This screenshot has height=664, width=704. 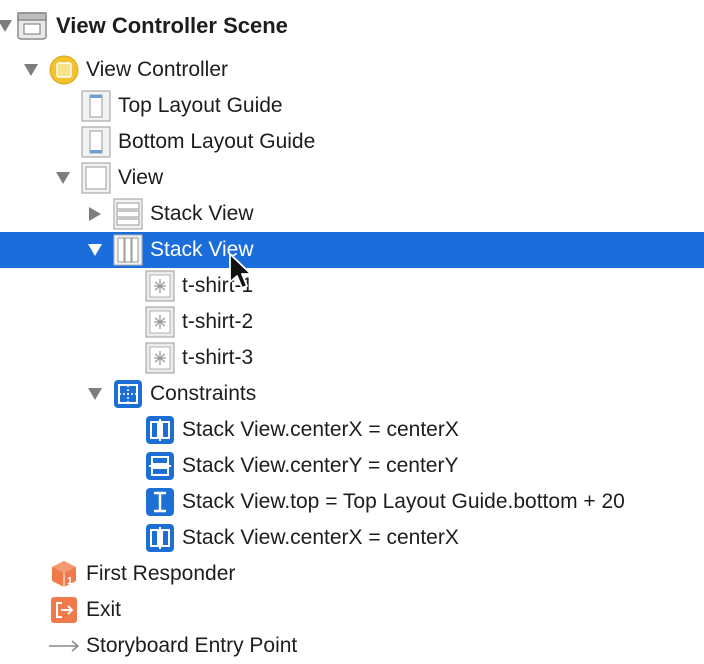 What do you see at coordinates (352, 322) in the screenshot?
I see `outline-row-image-view: t-shirt-2` at bounding box center [352, 322].